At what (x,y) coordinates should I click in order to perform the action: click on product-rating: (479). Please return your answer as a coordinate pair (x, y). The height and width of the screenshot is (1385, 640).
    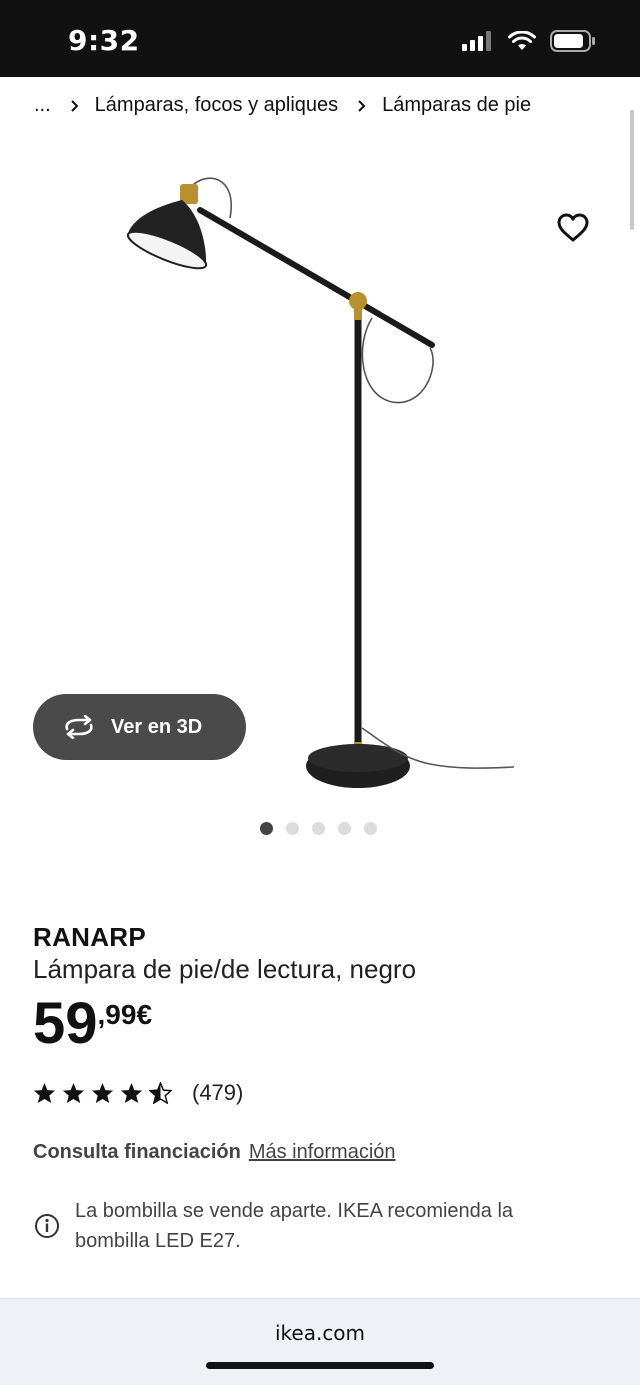
    Looking at the image, I should click on (138, 1093).